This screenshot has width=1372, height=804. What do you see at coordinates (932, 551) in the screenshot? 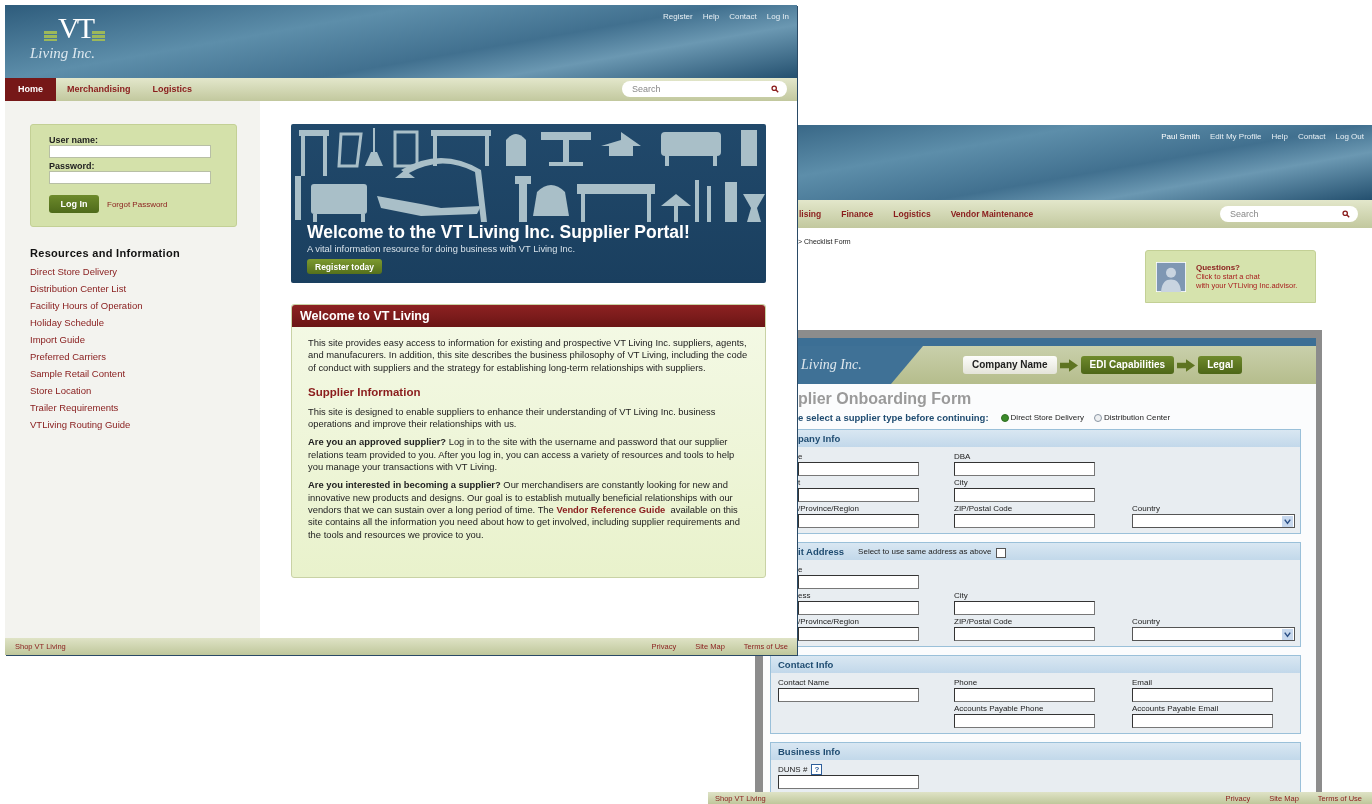
I see `same-address-option: Select to use same address as above` at bounding box center [932, 551].